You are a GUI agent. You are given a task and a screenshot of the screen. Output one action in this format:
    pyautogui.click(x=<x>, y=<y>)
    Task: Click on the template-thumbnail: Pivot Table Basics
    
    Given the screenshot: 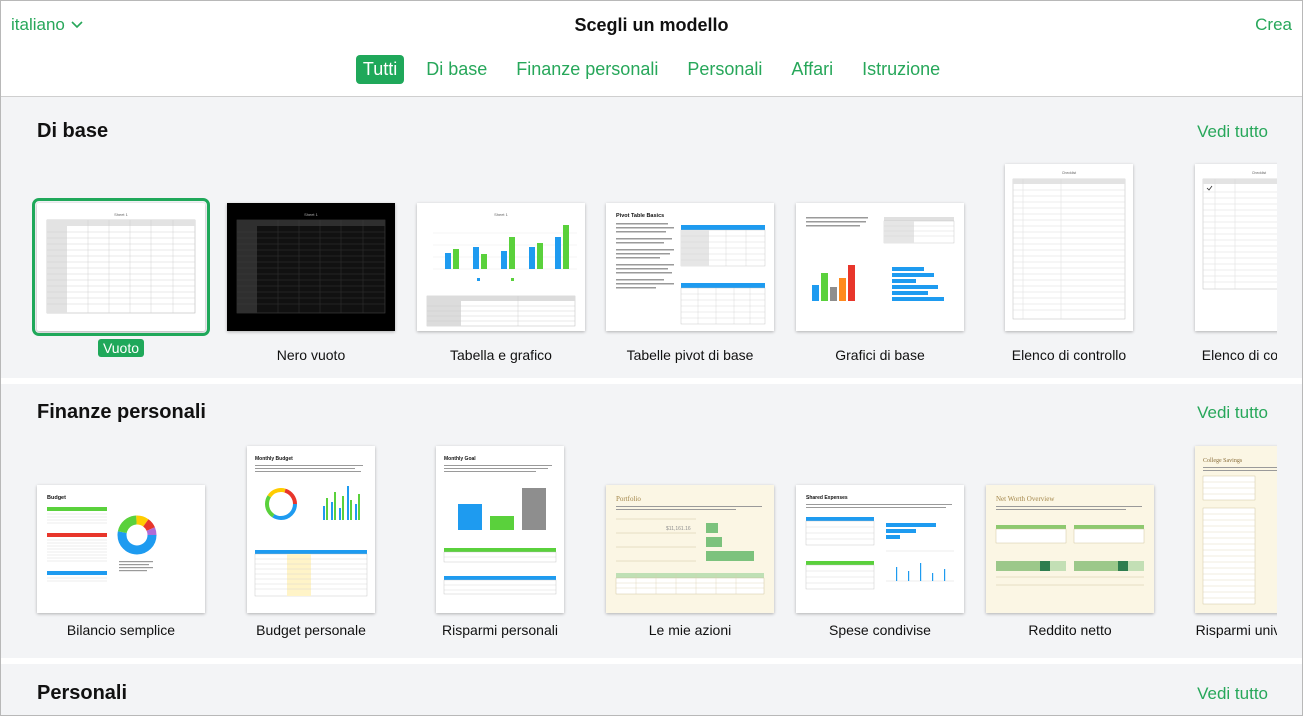 What is the action you would take?
    pyautogui.click(x=690, y=267)
    